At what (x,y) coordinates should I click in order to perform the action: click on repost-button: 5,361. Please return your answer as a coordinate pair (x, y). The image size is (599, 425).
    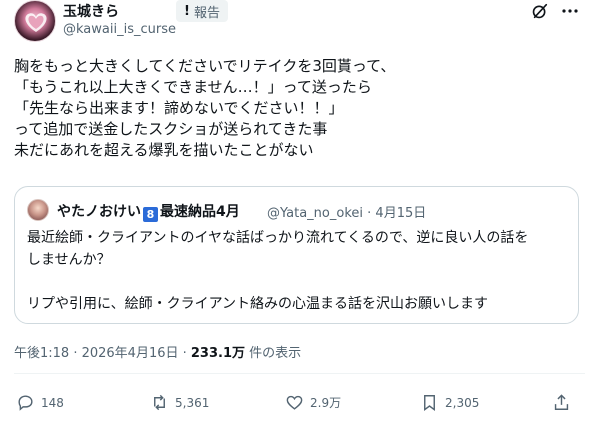
    Looking at the image, I should click on (179, 402).